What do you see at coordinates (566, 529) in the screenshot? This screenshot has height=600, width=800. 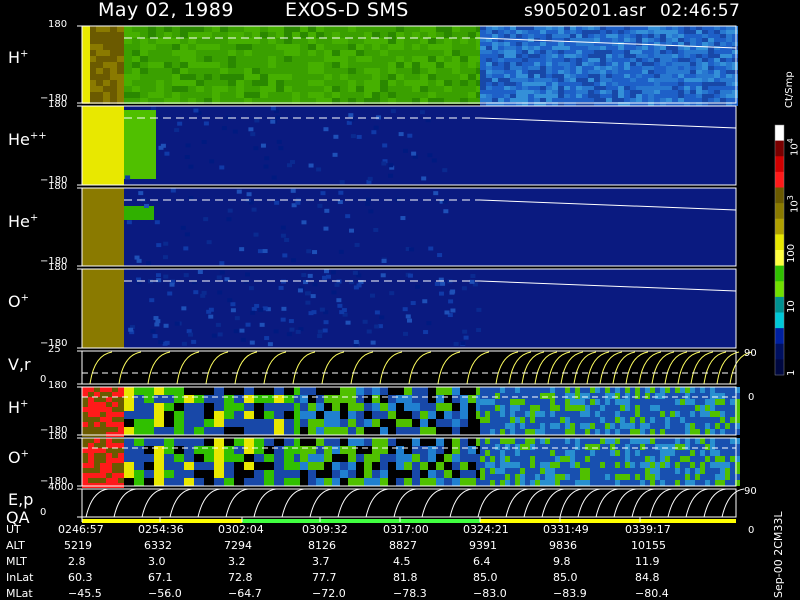 I see `ephemeris-cell: 0331:49` at bounding box center [566, 529].